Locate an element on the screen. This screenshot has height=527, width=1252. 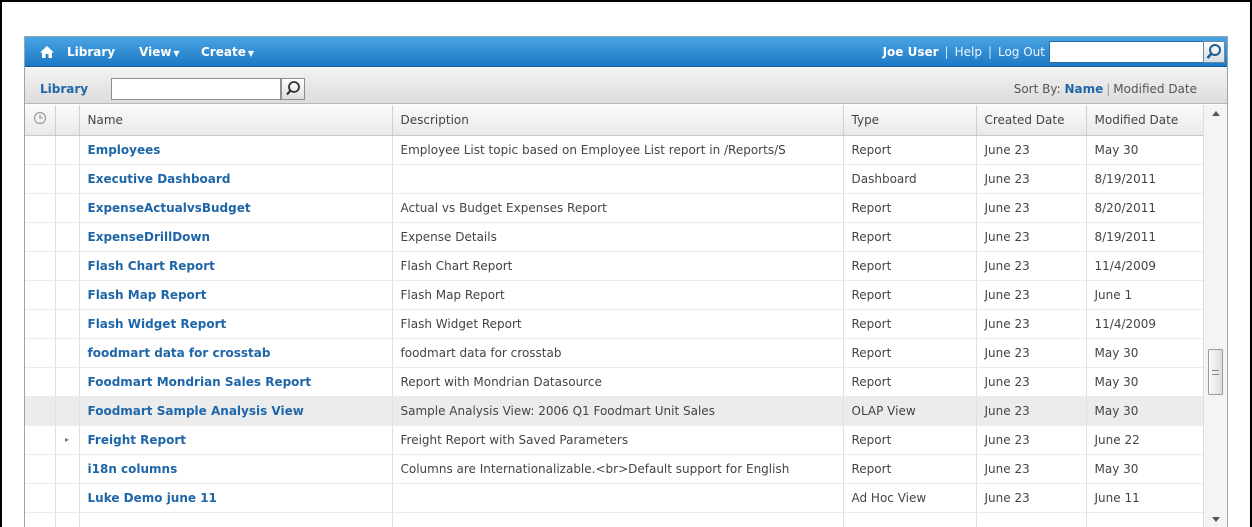
home-icon is located at coordinates (47, 52).